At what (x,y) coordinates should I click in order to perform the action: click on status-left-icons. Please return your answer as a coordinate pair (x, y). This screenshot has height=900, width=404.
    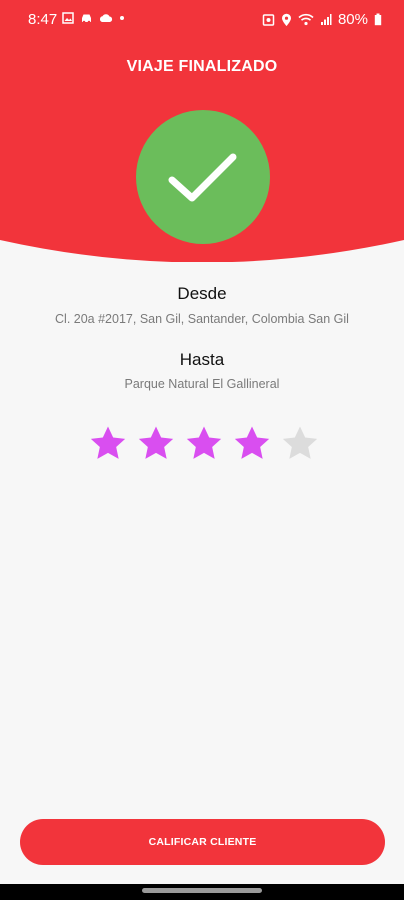
    Looking at the image, I should click on (93, 18).